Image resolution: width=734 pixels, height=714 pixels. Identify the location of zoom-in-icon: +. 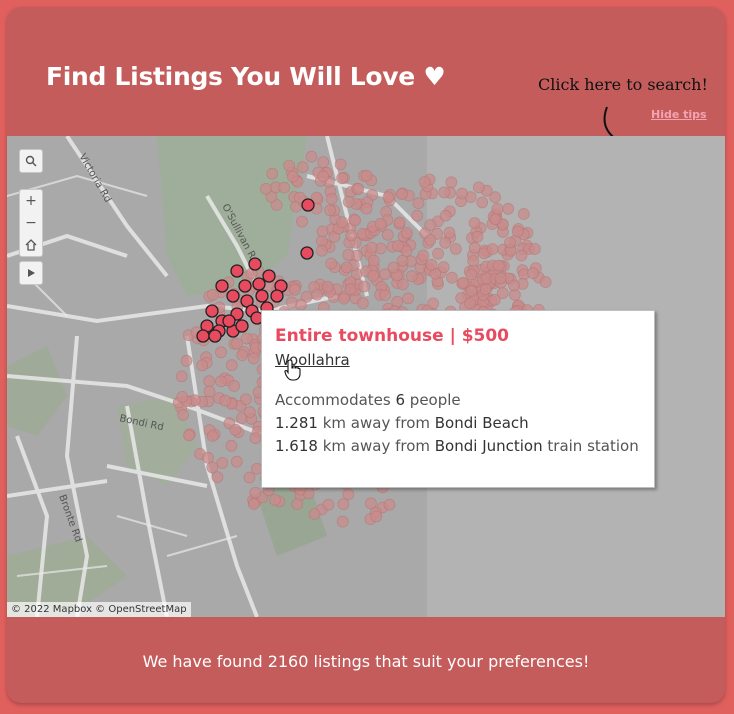
(31, 201).